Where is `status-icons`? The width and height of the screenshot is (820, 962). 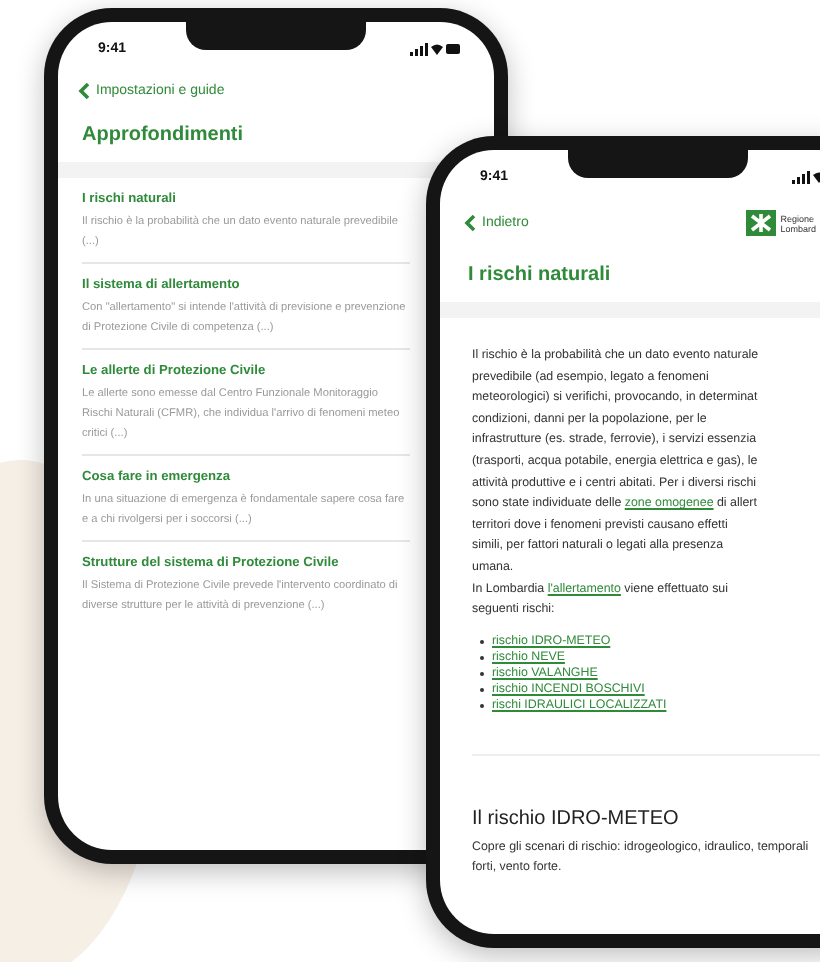 status-icons is located at coordinates (436, 48).